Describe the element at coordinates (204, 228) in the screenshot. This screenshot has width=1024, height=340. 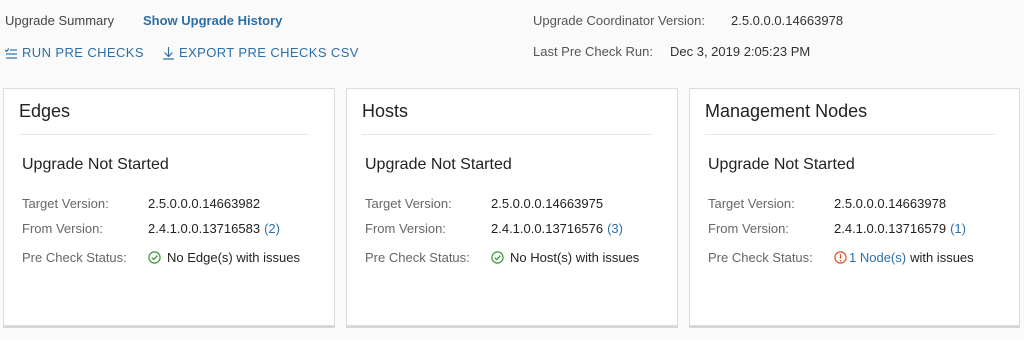
I see `from-version-value: 2.4.1.0.0.13716583` at that location.